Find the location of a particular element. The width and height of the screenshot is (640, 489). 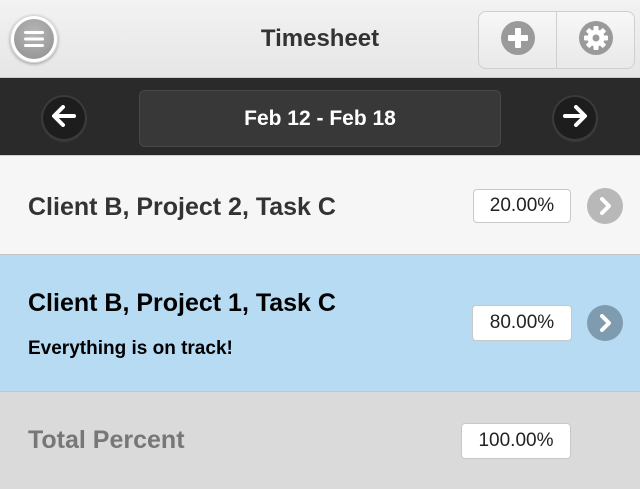

next-week-button is located at coordinates (575, 118).